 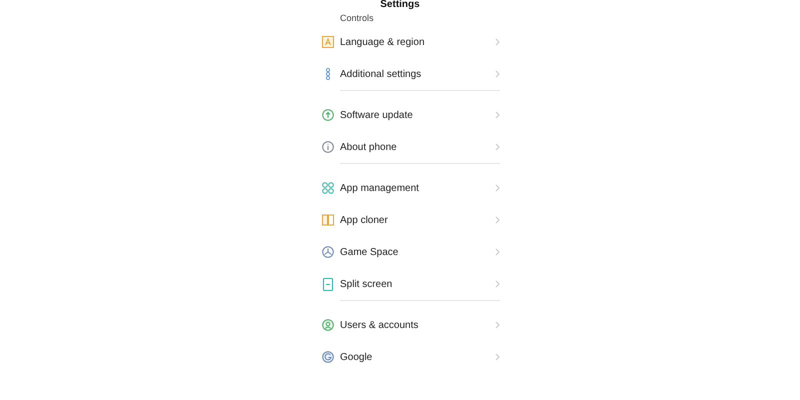 What do you see at coordinates (357, 357) in the screenshot?
I see `row-label: Google` at bounding box center [357, 357].